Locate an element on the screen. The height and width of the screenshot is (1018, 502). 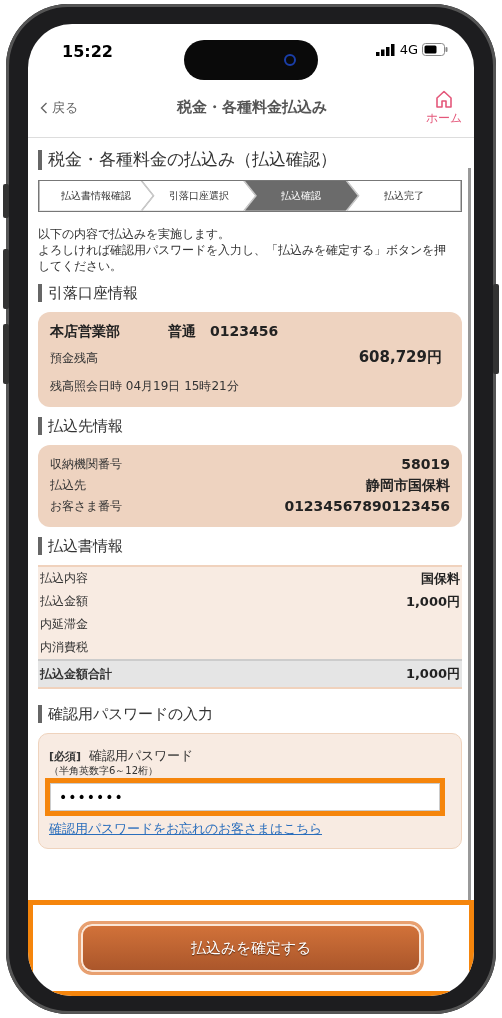
signal-icon is located at coordinates (385, 49).